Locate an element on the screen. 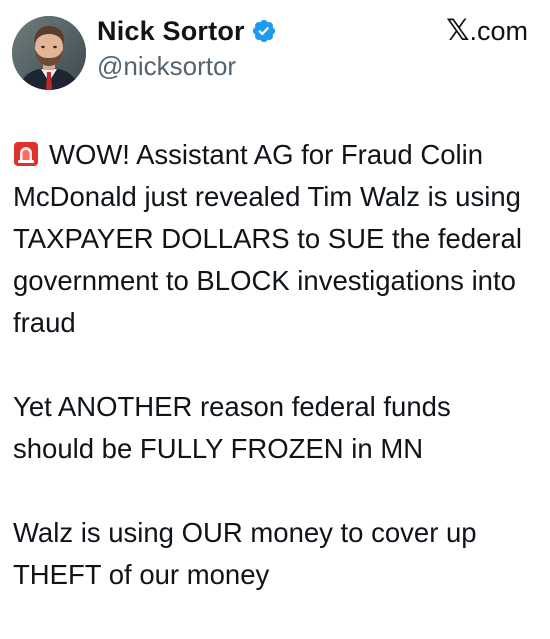 This screenshot has height=639, width=550. author-name-row: Nick Sortor is located at coordinates (187, 31).